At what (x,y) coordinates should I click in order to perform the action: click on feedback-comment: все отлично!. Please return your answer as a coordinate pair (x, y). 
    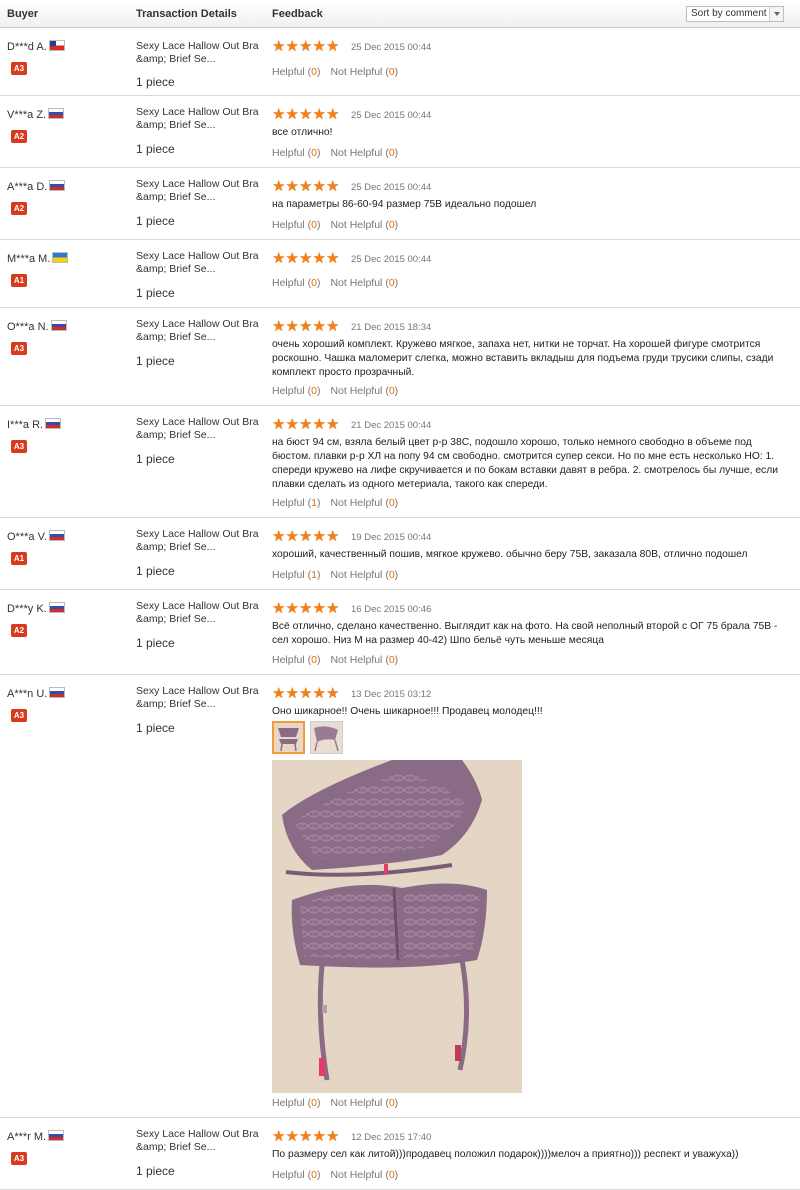
    Looking at the image, I should click on (302, 132).